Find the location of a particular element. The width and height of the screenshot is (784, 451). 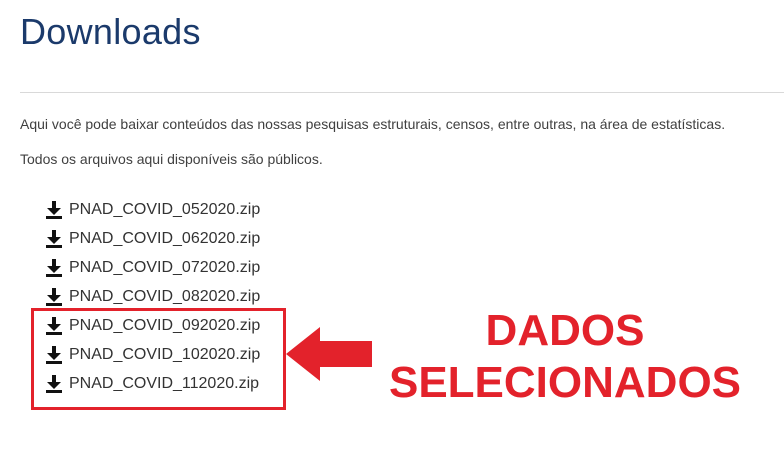

file-name: PNAD_COVID_052020.zip is located at coordinates (165, 209).